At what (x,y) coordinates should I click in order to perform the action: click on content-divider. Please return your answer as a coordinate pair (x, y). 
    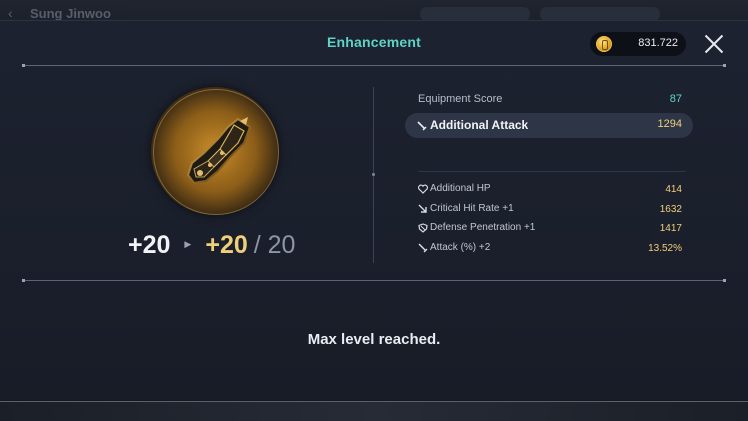
    Looking at the image, I should click on (374, 280).